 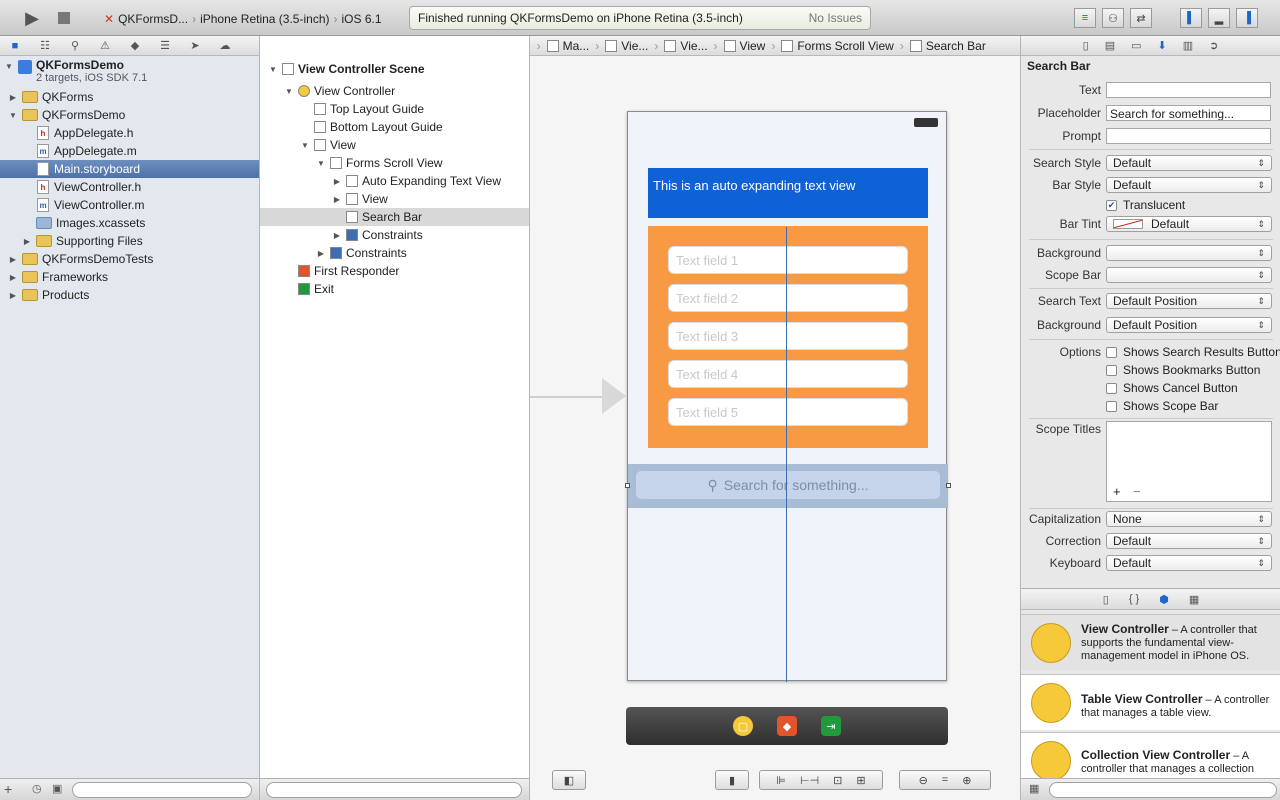 What do you see at coordinates (788, 298) in the screenshot?
I see `text-field-2: Text field 2` at bounding box center [788, 298].